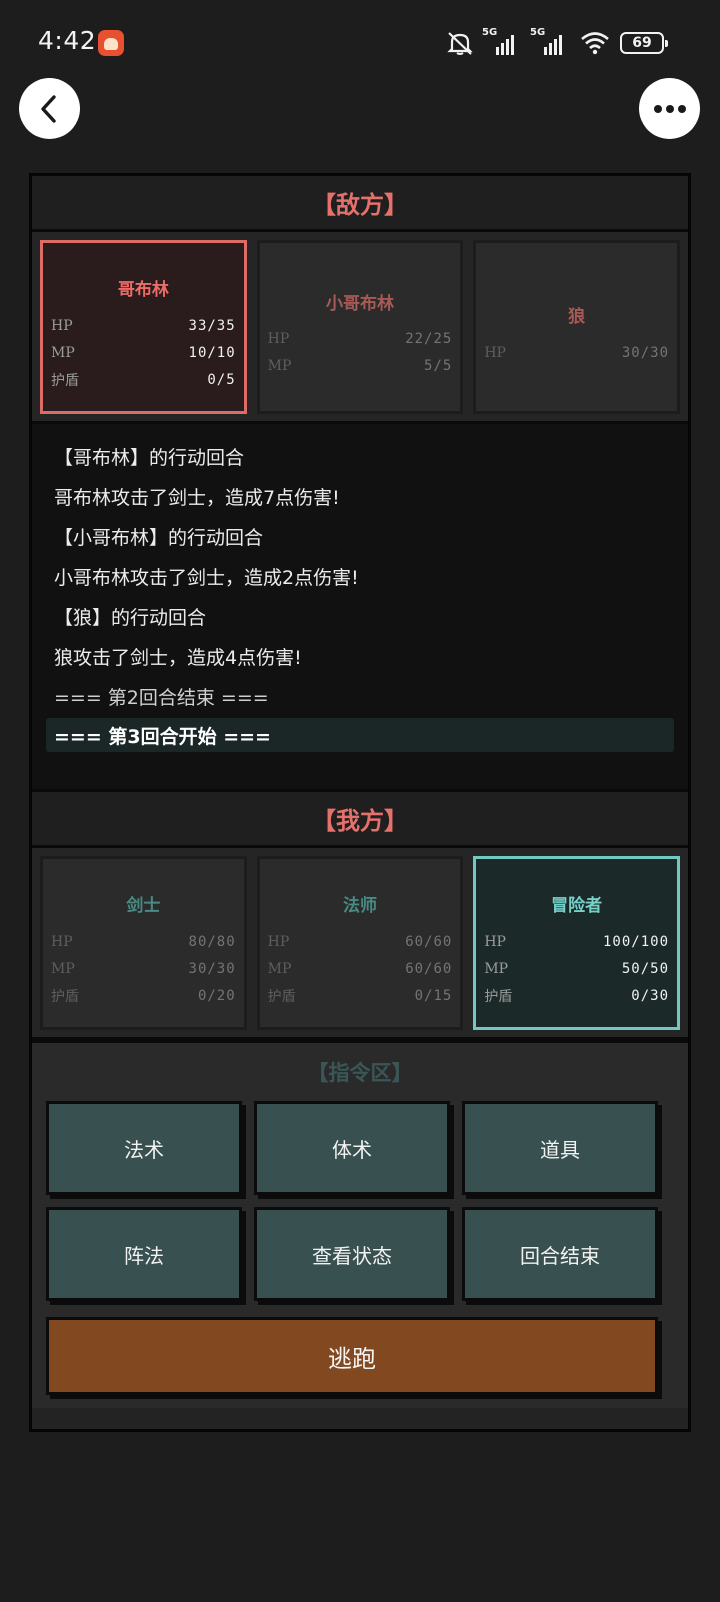  What do you see at coordinates (149, 457) in the screenshot?
I see `log-line: 【哥布林】的行动回合` at bounding box center [149, 457].